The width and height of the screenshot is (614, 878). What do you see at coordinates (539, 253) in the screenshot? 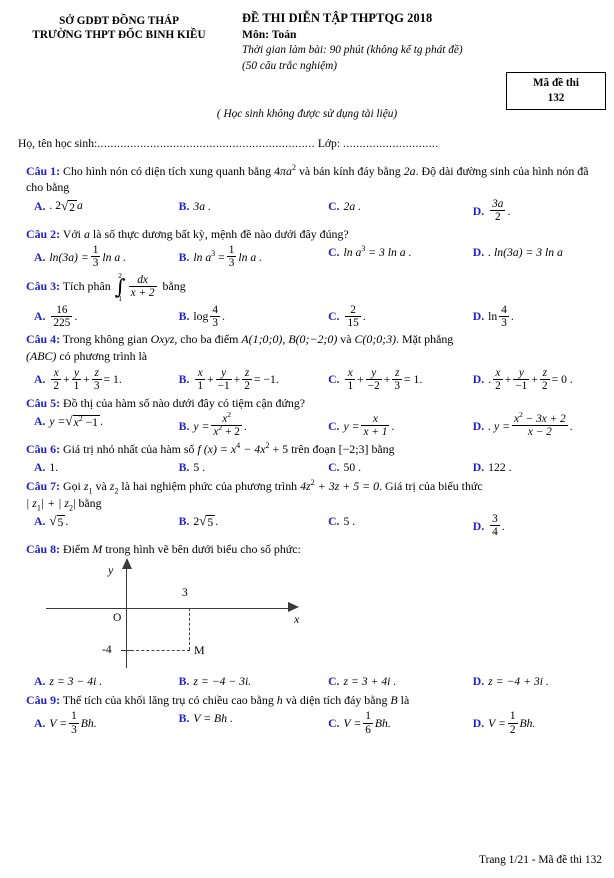
I see `question-2-option-d: D. . ln(3a) = 3 ln a` at bounding box center [539, 253].